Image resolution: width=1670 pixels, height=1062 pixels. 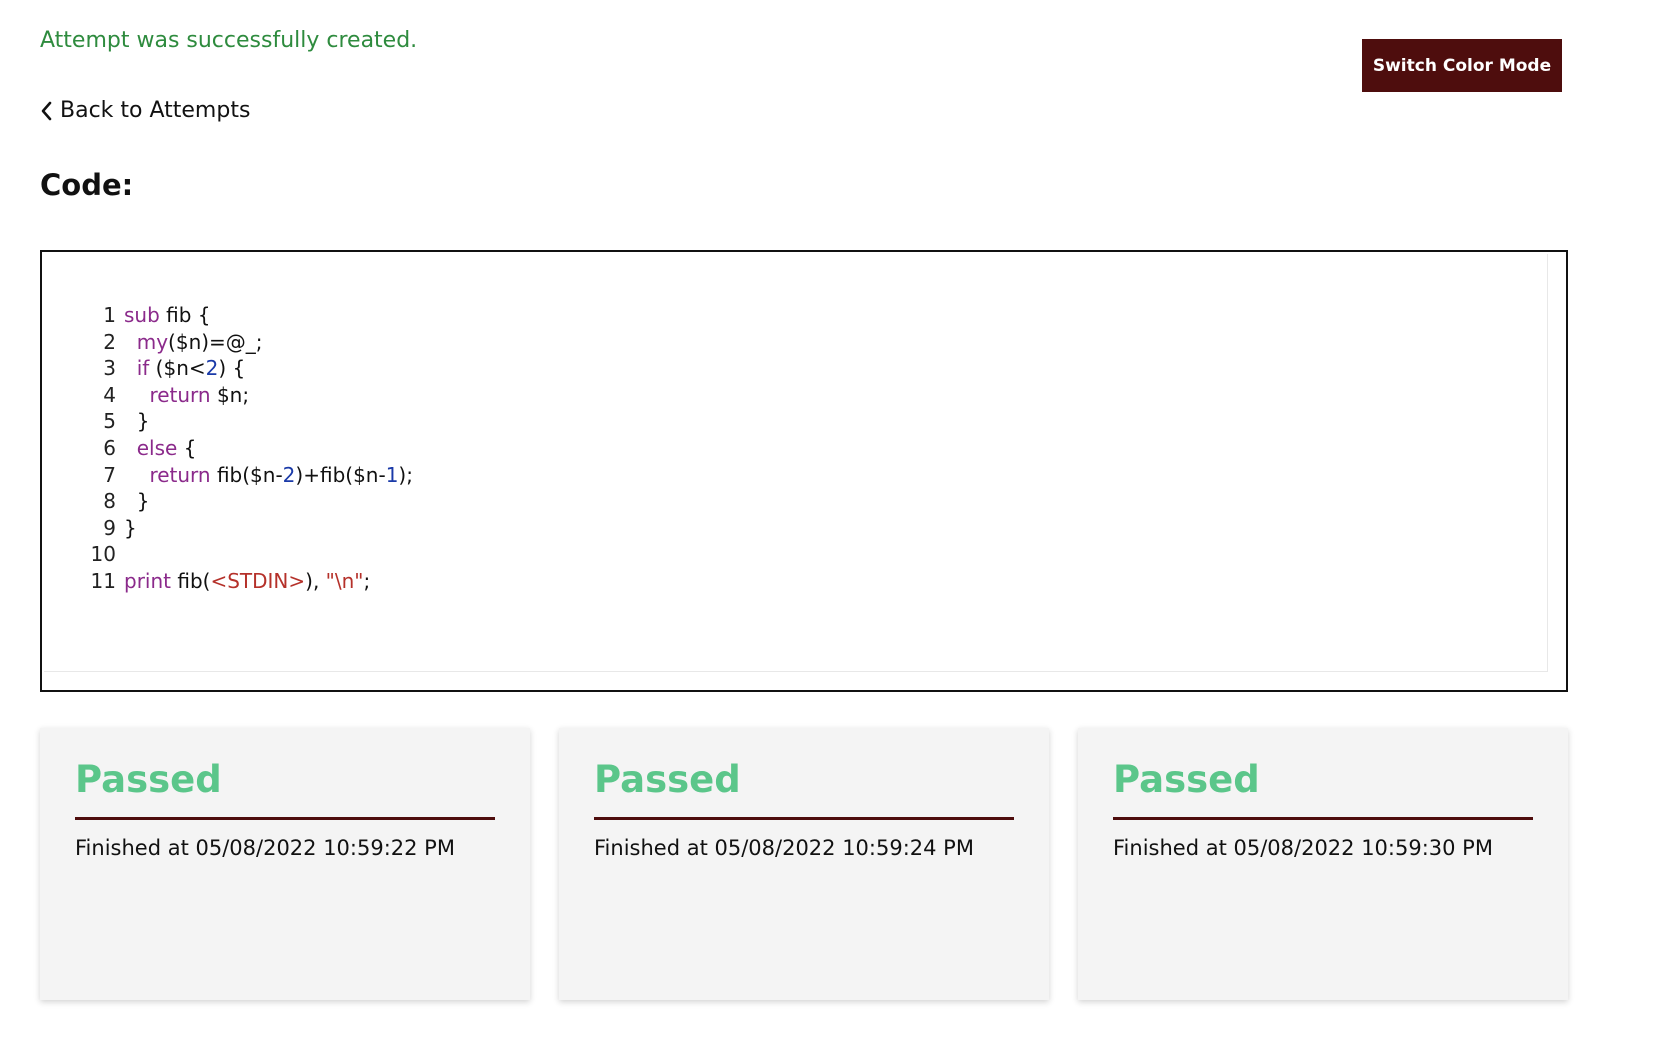 What do you see at coordinates (340, 474) in the screenshot?
I see `code-token: )+fib($n-` at bounding box center [340, 474].